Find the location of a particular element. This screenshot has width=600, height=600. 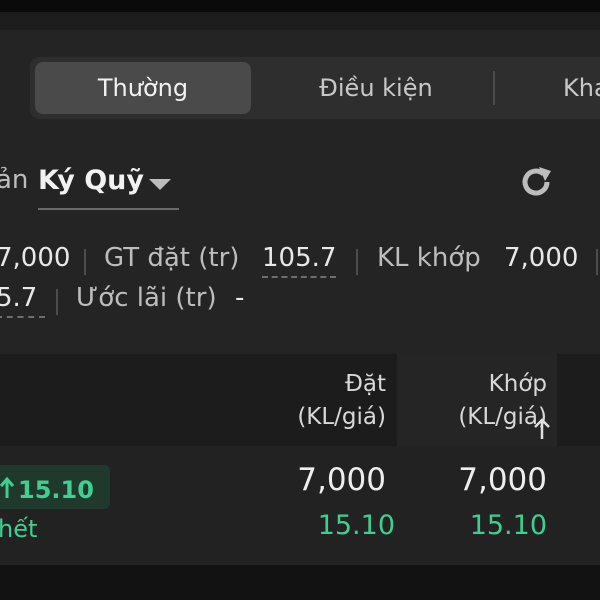

account-value: Ký Quỹ is located at coordinates (91, 180).